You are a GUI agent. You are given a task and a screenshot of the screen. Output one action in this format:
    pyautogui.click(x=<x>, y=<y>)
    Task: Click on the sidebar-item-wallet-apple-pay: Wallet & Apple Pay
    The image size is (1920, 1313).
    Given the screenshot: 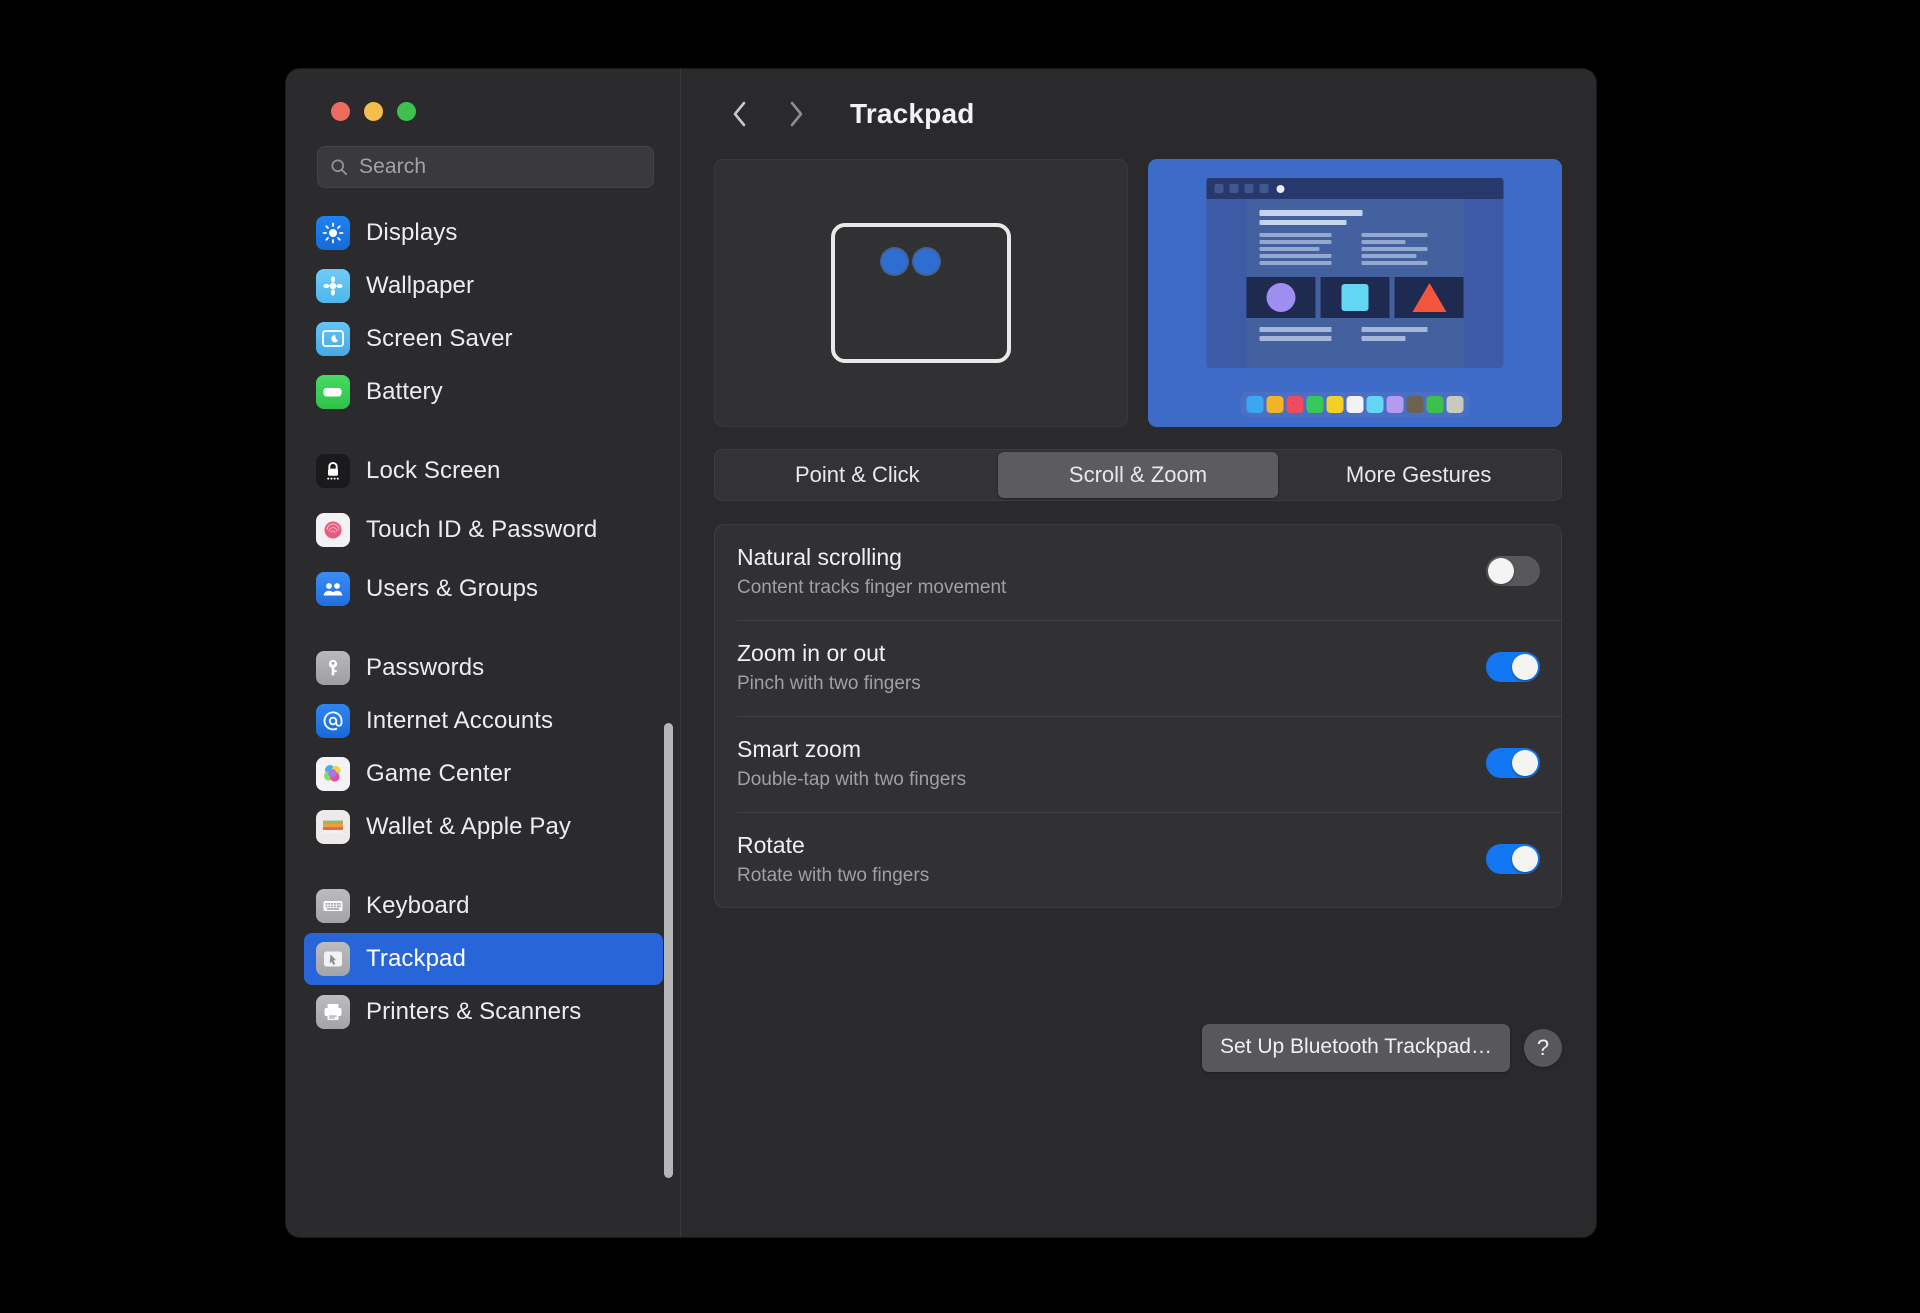 What is the action you would take?
    pyautogui.click(x=483, y=827)
    